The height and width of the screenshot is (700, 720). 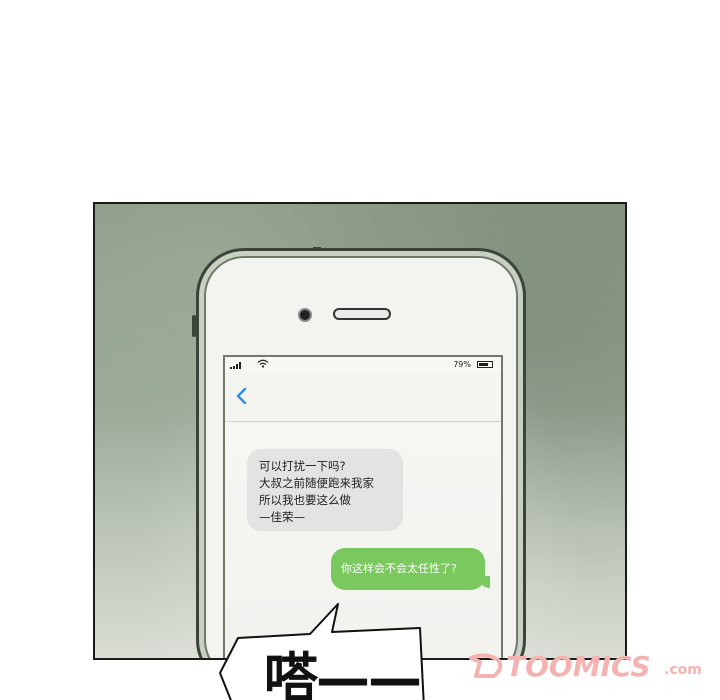 I want to click on received-message-line: 大叔之前随便跑来我家, so click(x=316, y=483).